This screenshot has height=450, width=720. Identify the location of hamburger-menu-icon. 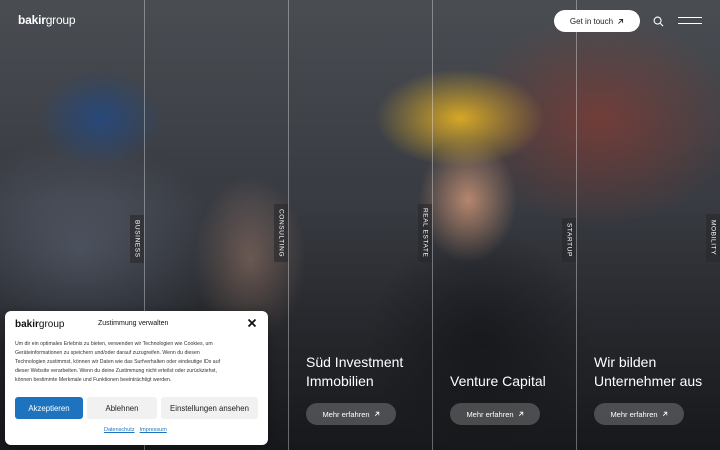
(690, 21).